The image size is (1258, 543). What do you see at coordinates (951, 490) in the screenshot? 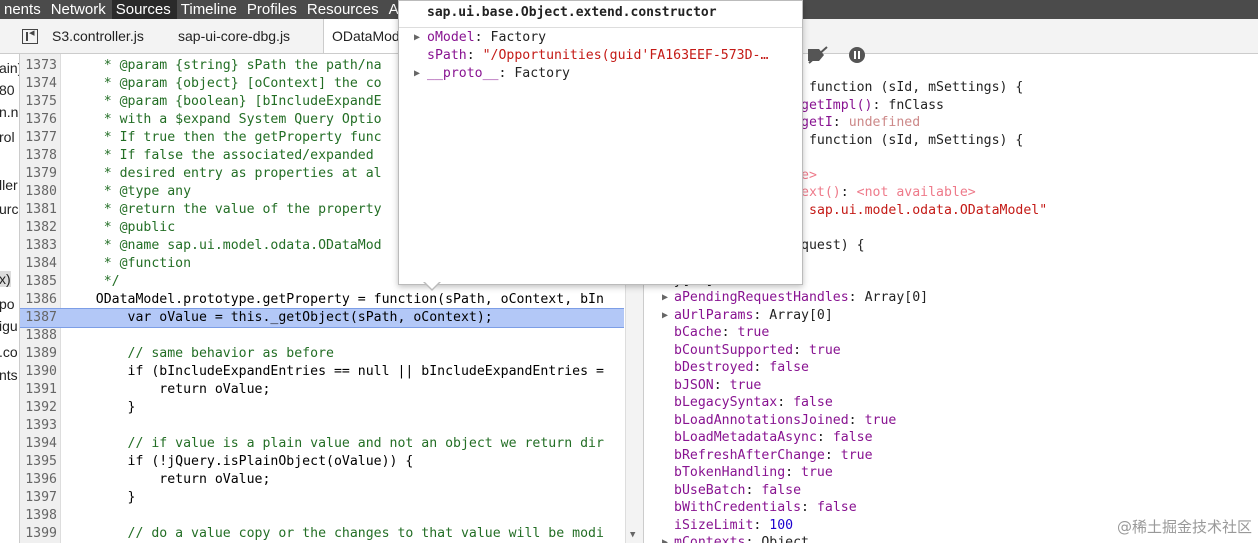
I see `scope-property-row: bUseBatch: false` at bounding box center [951, 490].